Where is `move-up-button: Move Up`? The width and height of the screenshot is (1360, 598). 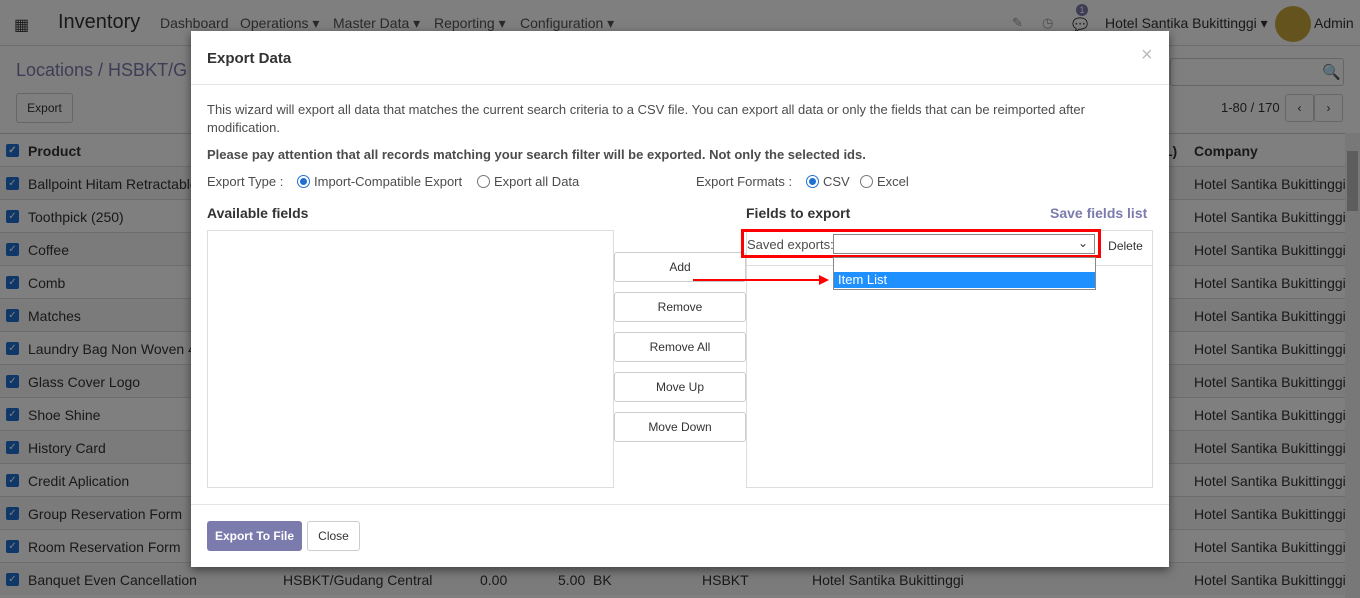 move-up-button: Move Up is located at coordinates (680, 387).